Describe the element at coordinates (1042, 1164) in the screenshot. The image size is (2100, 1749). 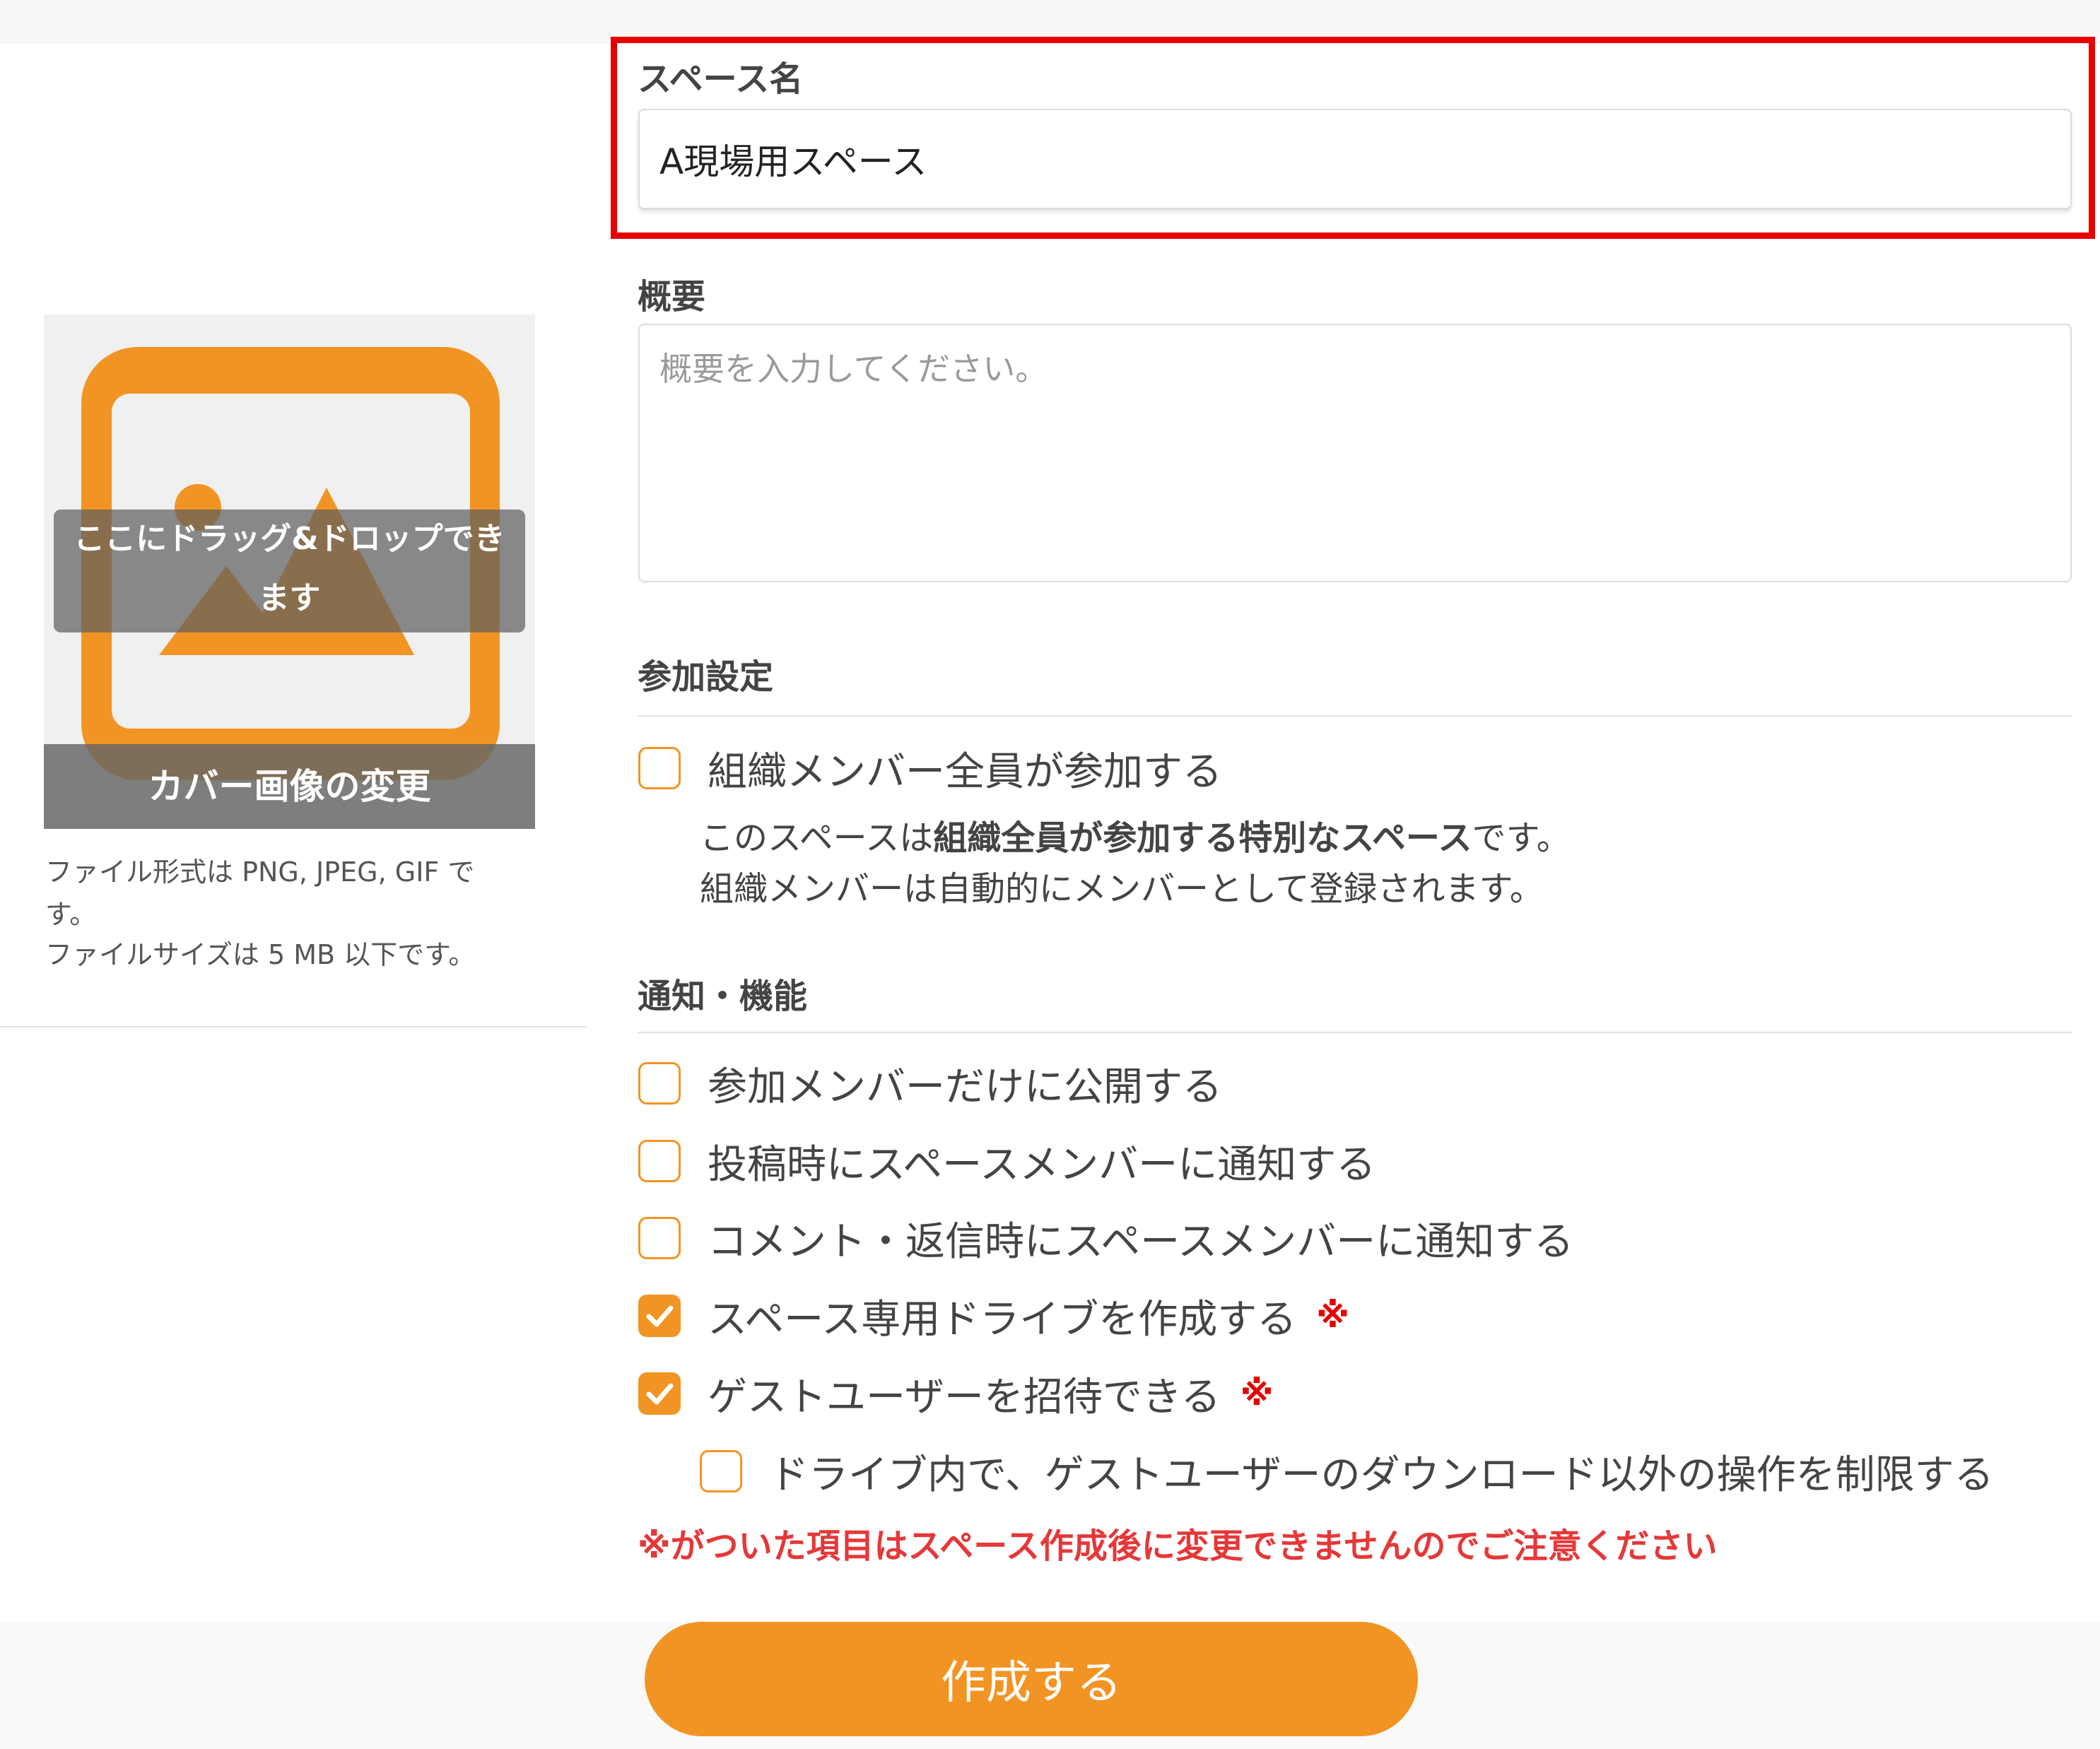
I see `option-label: 投稿時にスペースメンバーに通知する` at that location.